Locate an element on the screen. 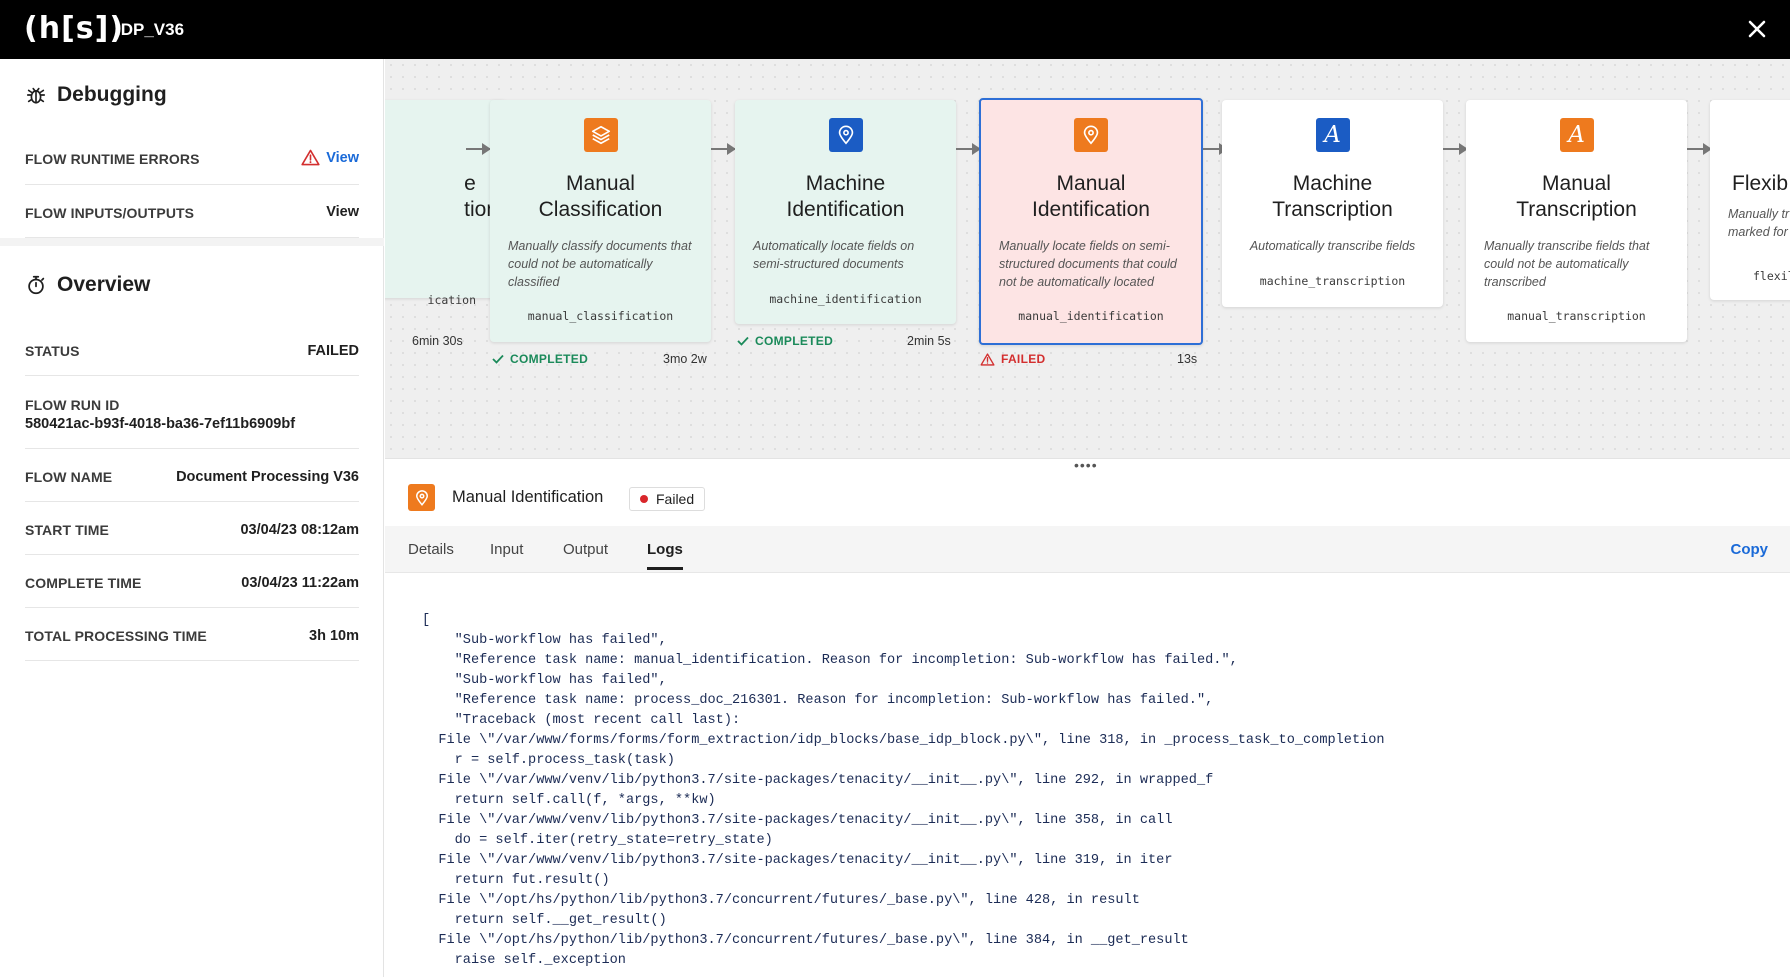 The height and width of the screenshot is (977, 1790). block-title: Manual Classification is located at coordinates (600, 196).